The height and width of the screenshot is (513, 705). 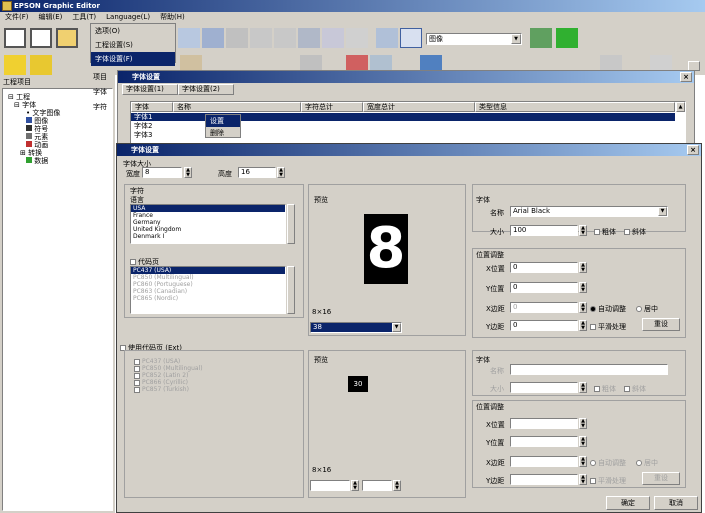 I want to click on preview-char-select: 38 ▼, so click(x=356, y=327).